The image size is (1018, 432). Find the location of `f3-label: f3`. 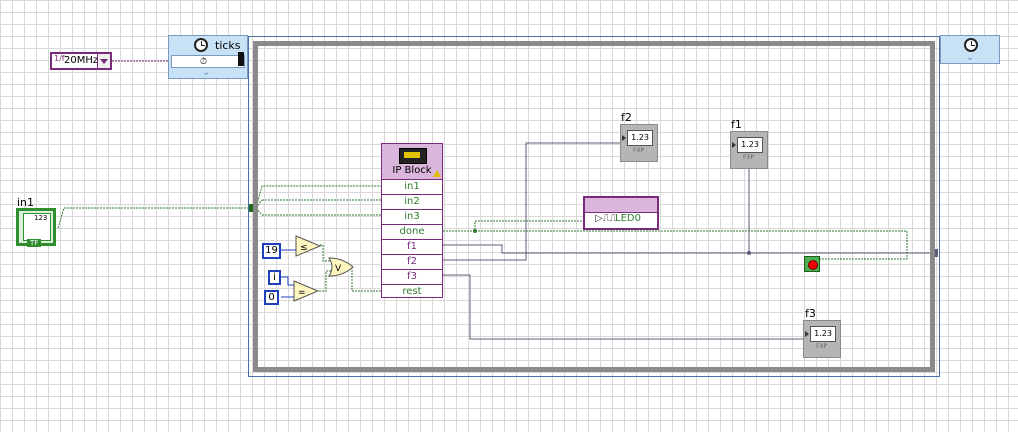

f3-label: f3 is located at coordinates (810, 313).